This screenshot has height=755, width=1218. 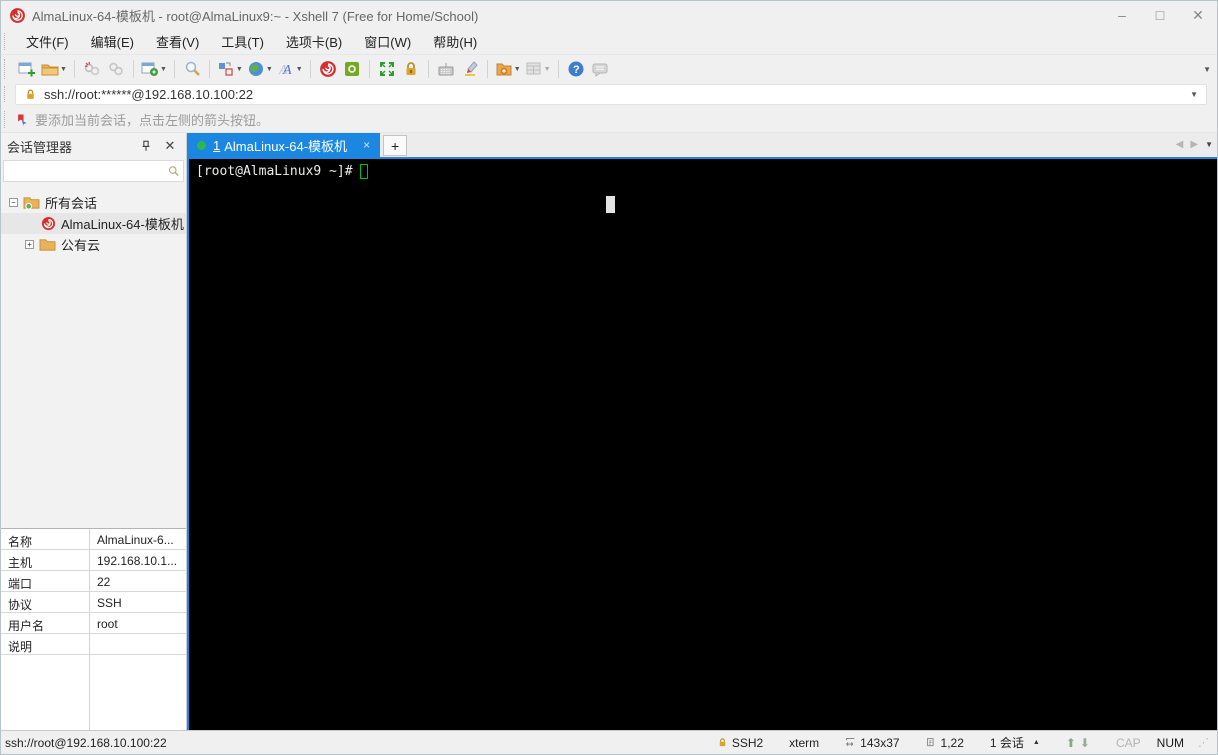 I want to click on lock-icon, so click(x=411, y=68).